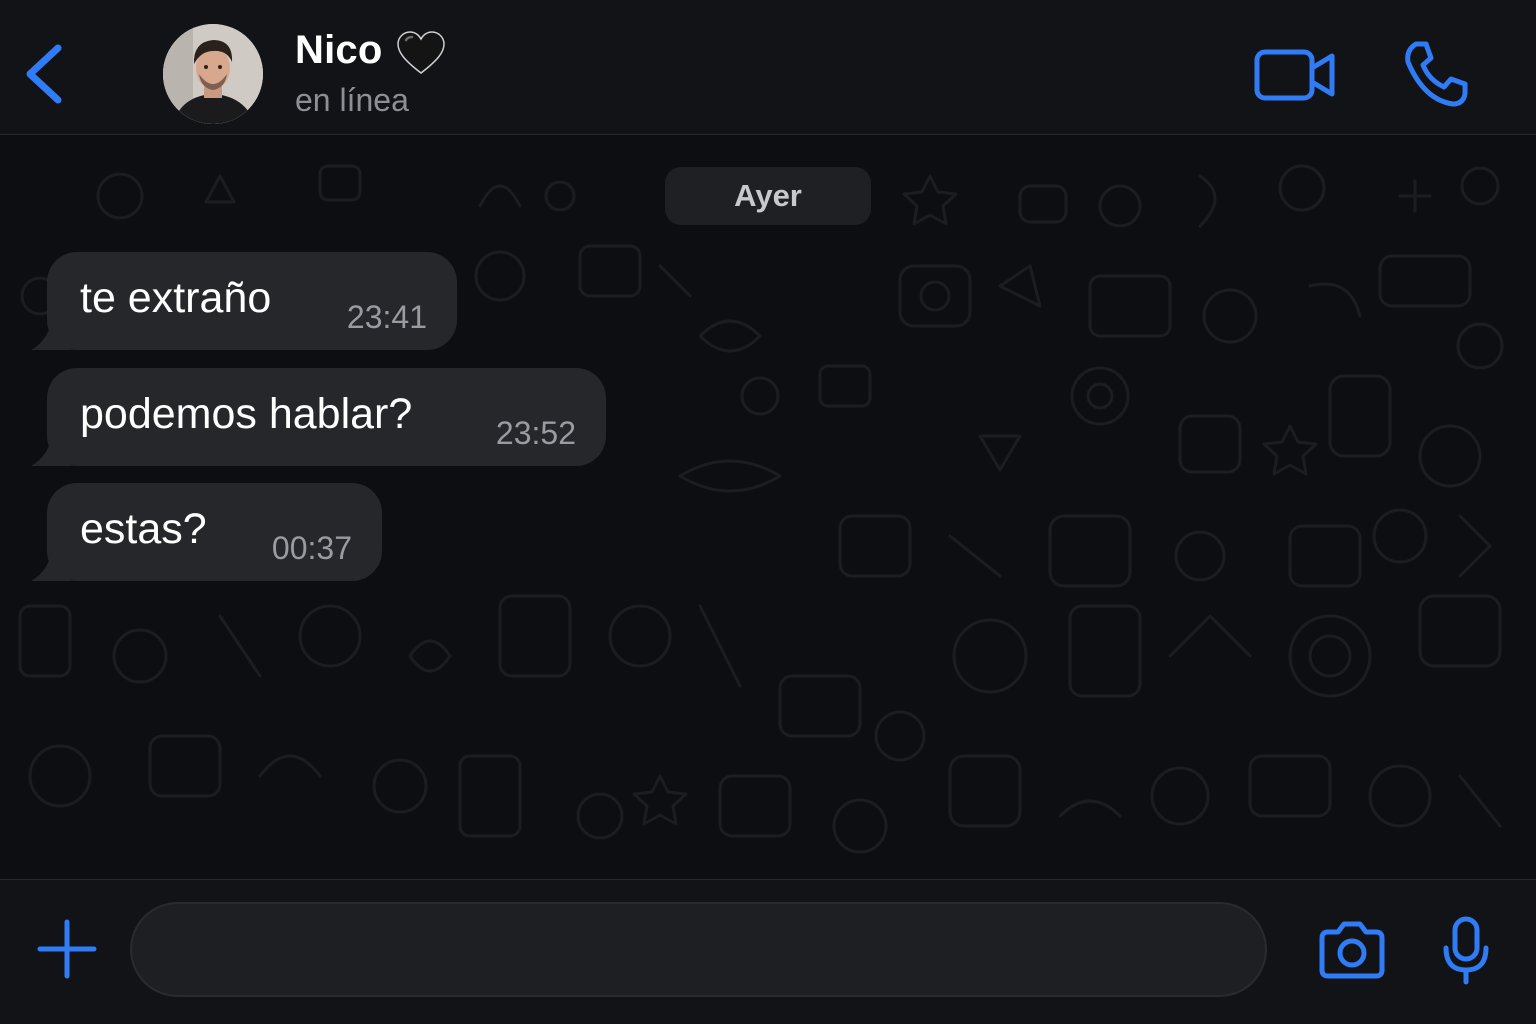 This screenshot has height=1024, width=1536. Describe the element at coordinates (535, 433) in the screenshot. I see `message-time: 23:52` at that location.